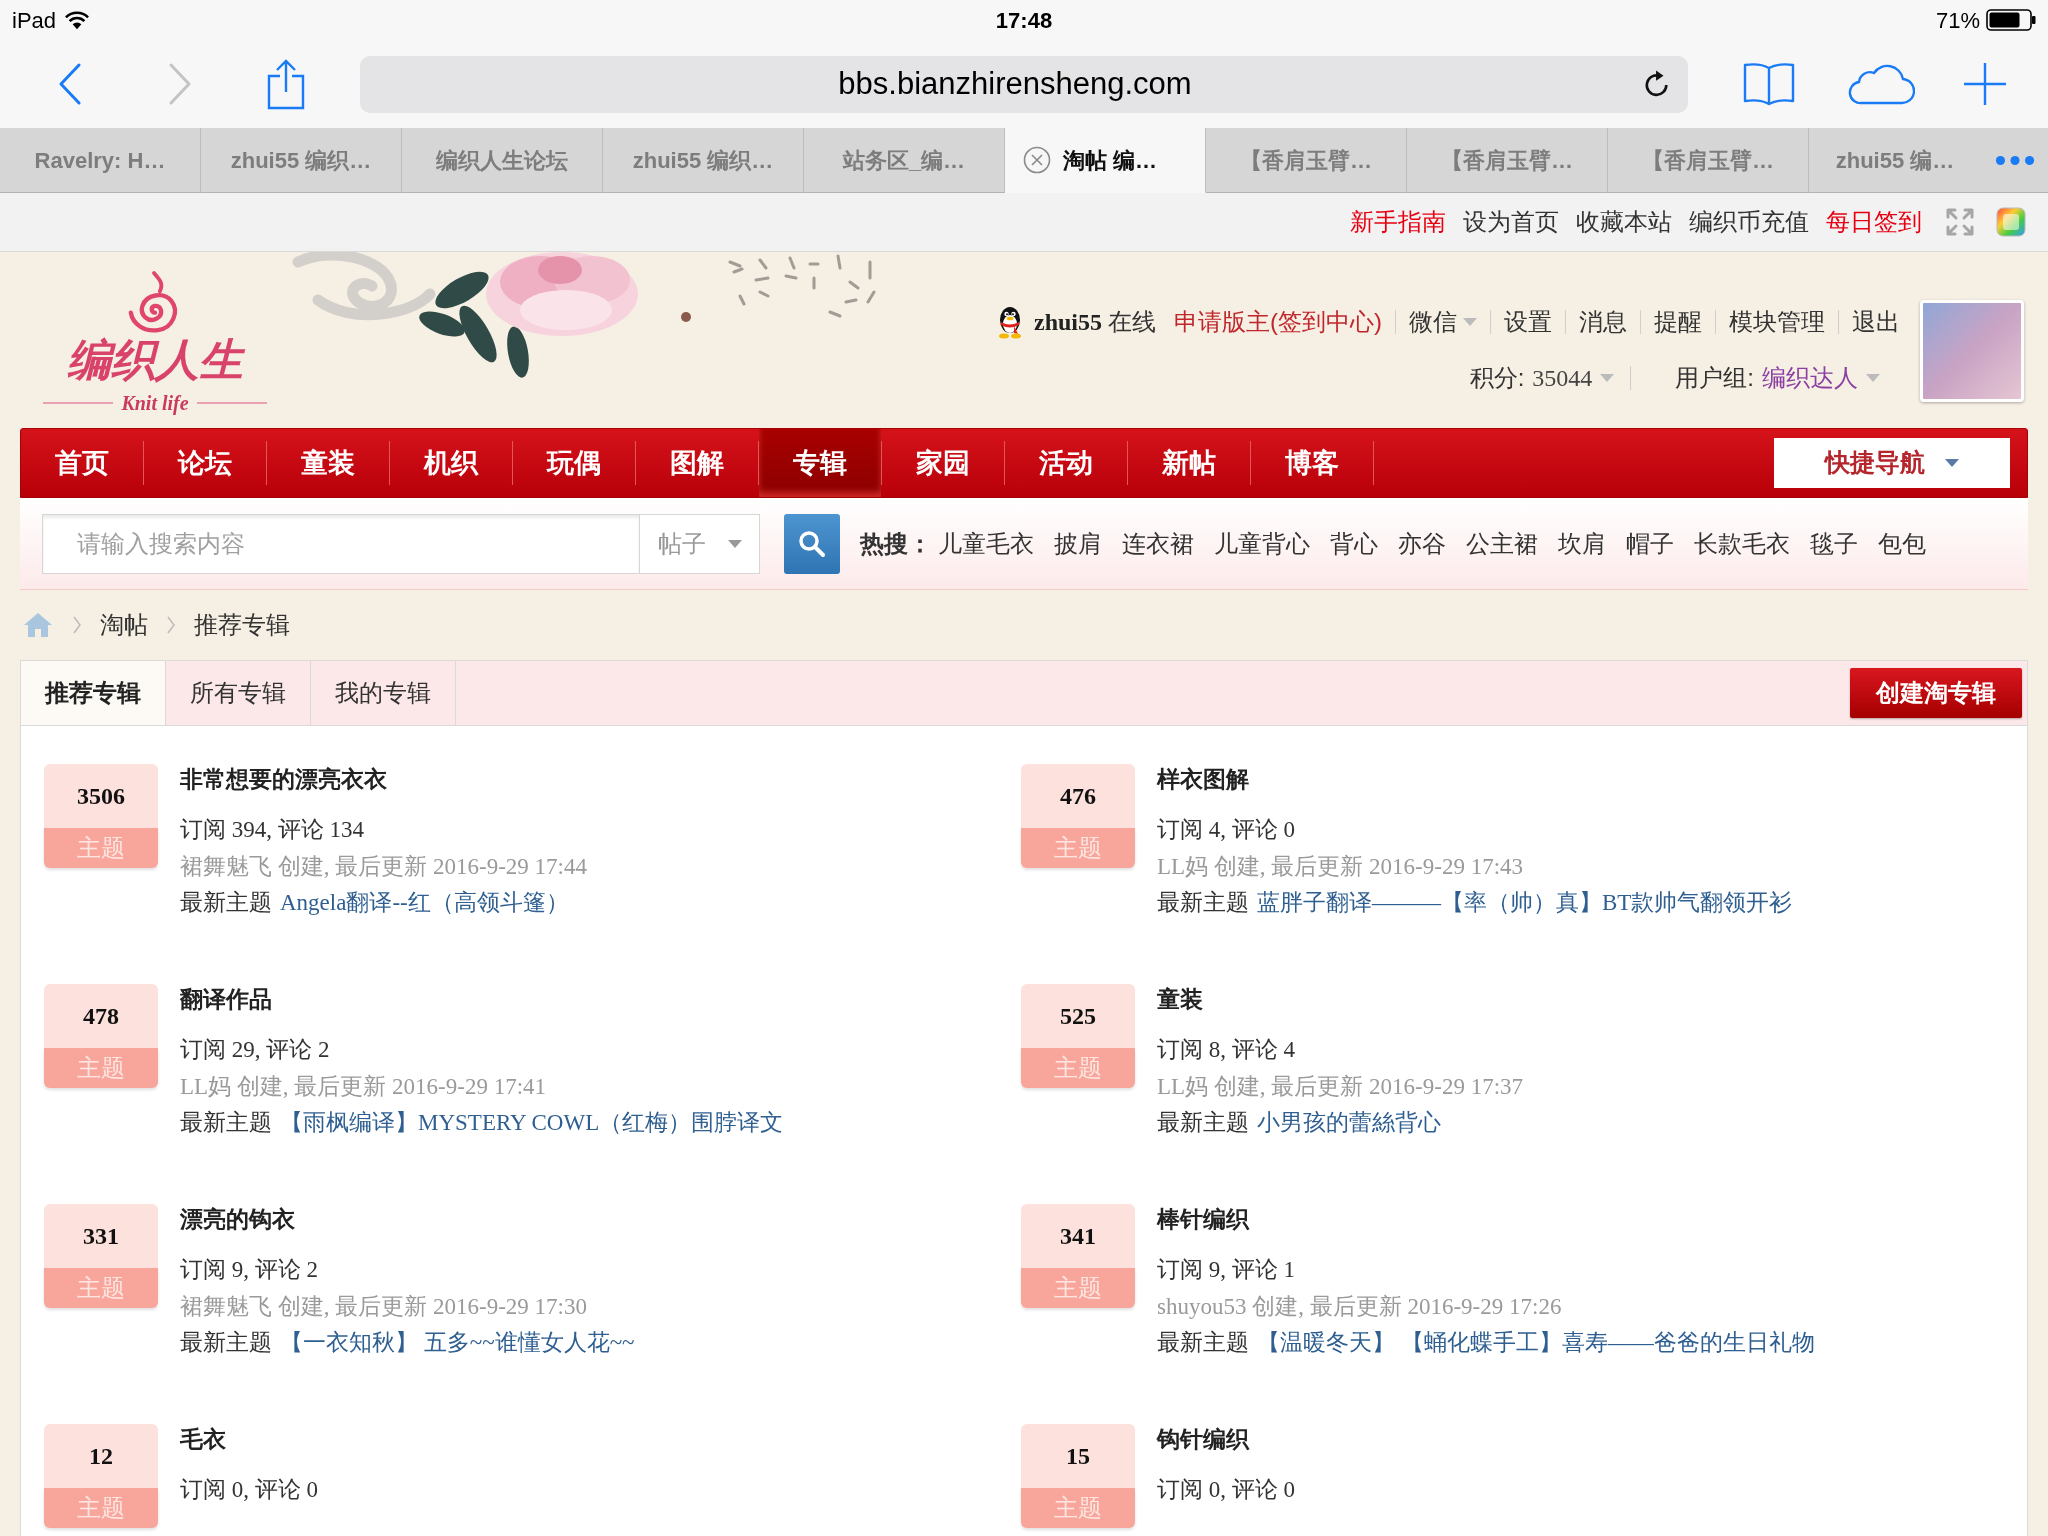  What do you see at coordinates (1349, 1123) in the screenshot?
I see `latest-topic-link: 小男孩的蕾絲背心` at bounding box center [1349, 1123].